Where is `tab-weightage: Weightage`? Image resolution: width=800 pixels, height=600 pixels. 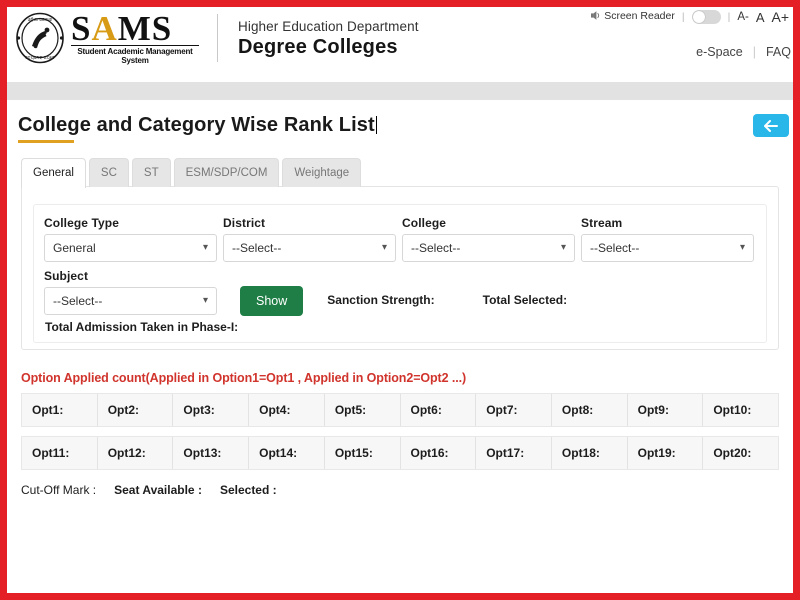 tab-weightage: Weightage is located at coordinates (322, 172).